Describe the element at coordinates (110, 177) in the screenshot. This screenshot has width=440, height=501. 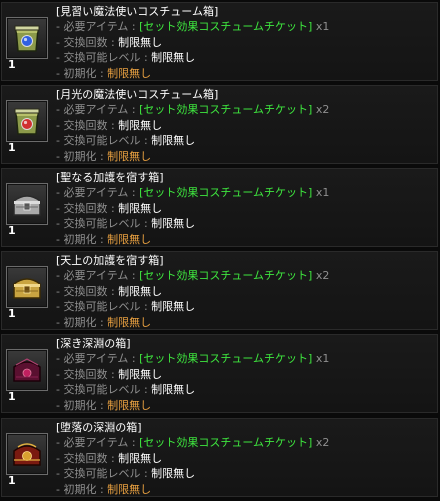
I see `item-title: [聖なる加護を宿す箱]` at that location.